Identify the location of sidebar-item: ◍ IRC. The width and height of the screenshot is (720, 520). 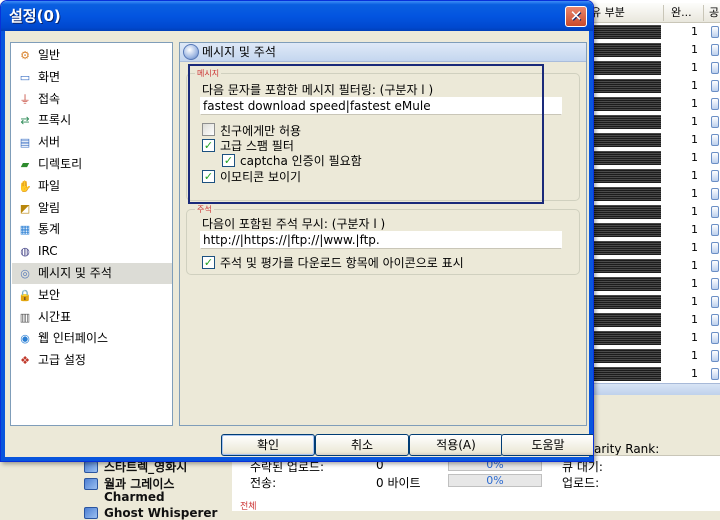
(92, 251).